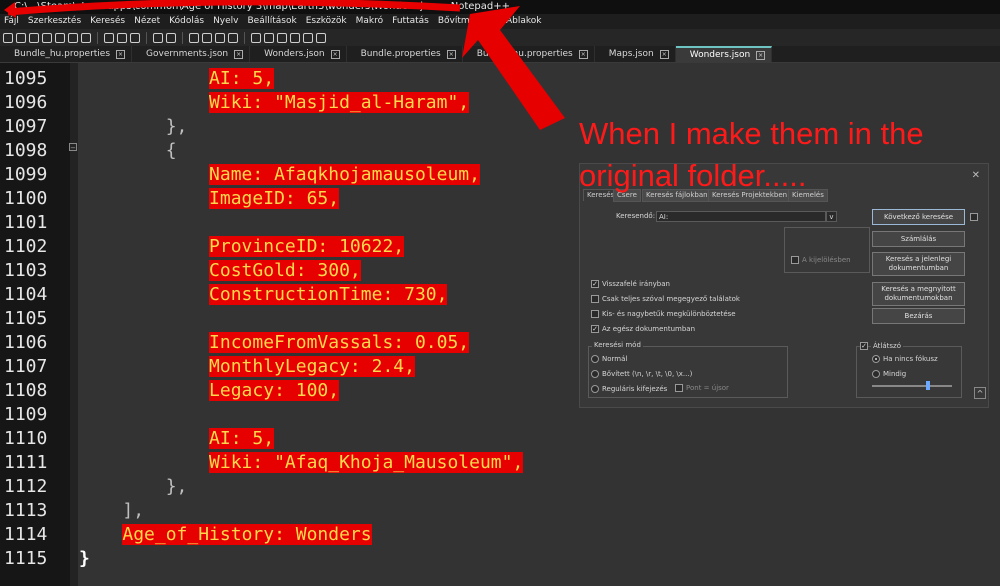  Describe the element at coordinates (679, 388) in the screenshot. I see `dot-newline-checkbox` at that location.